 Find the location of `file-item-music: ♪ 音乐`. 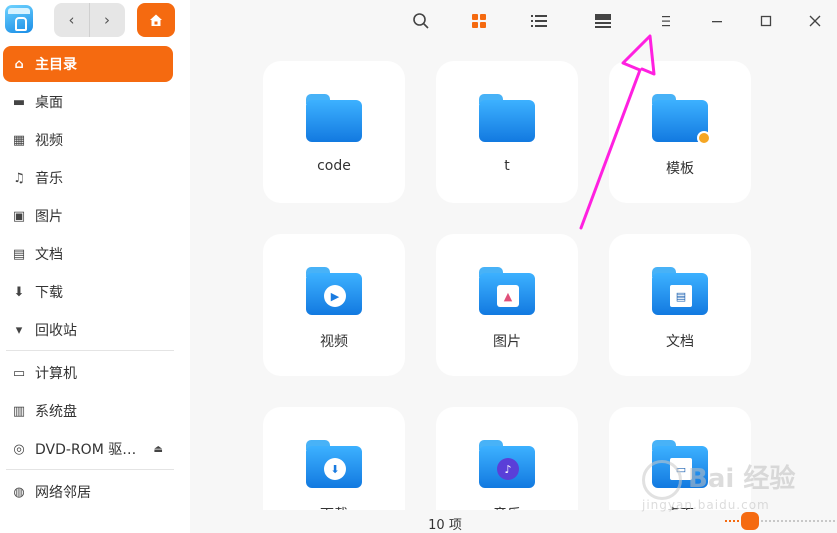

file-item-music: ♪ 音乐 is located at coordinates (507, 458).